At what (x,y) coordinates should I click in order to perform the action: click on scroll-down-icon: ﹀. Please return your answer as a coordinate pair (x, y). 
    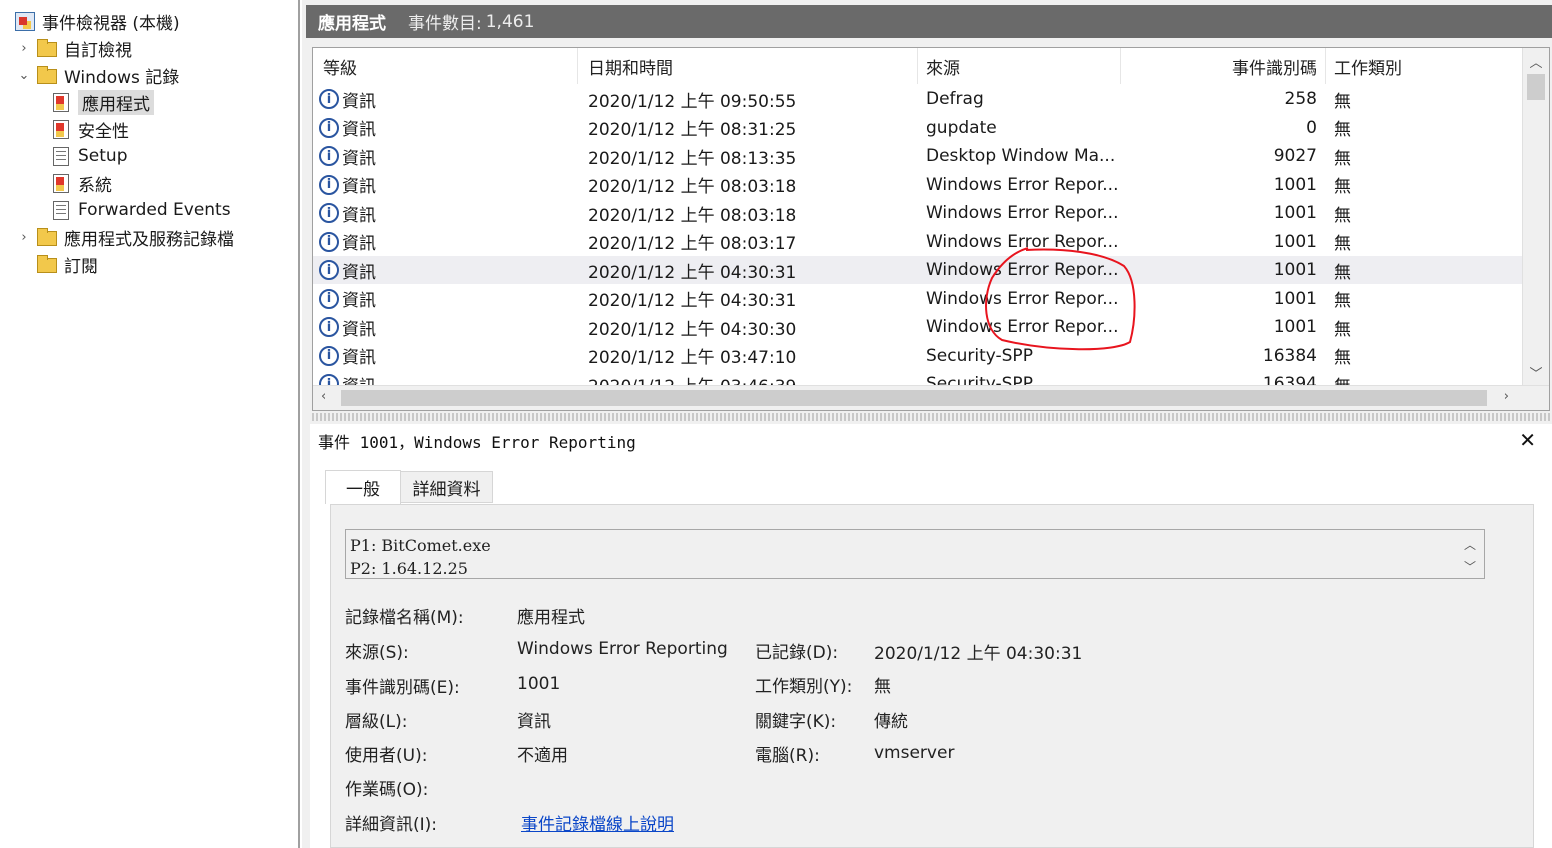
    Looking at the image, I should click on (1536, 372).